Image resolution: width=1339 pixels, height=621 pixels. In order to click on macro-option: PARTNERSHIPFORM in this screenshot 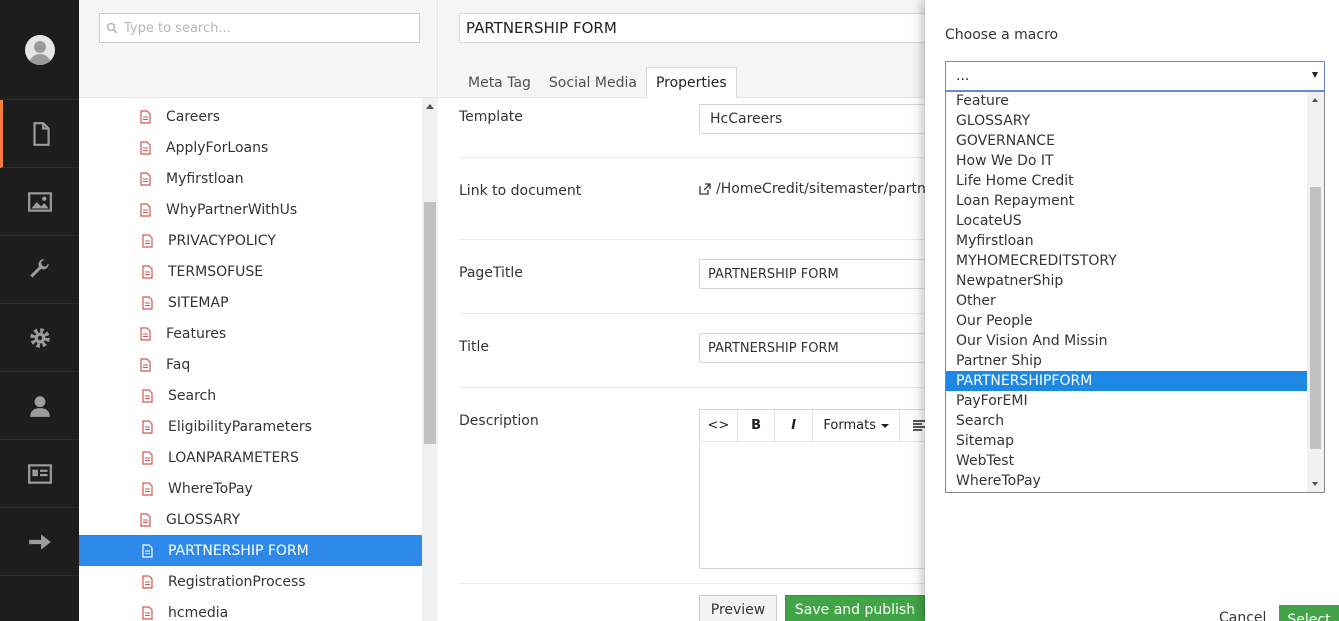, I will do `click(1127, 381)`.